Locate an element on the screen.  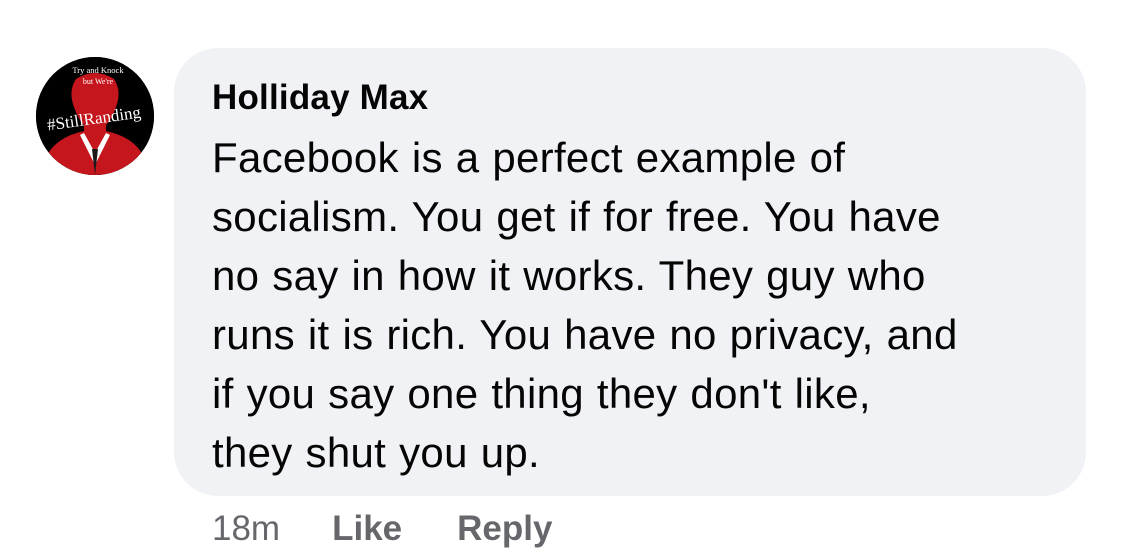
comment-line: socialism. You get if for free. You have is located at coordinates (576, 216).